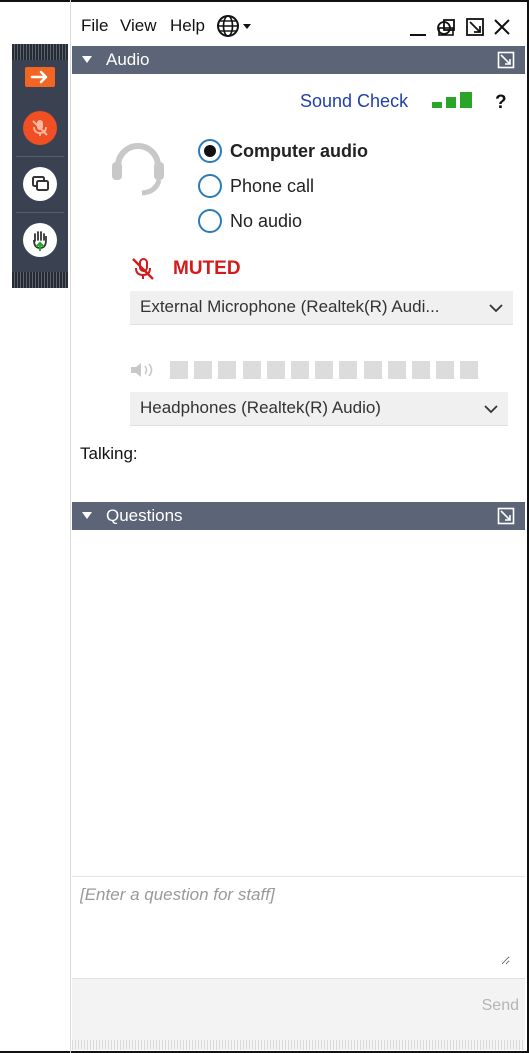  I want to click on arrow-right-icon, so click(40, 77).